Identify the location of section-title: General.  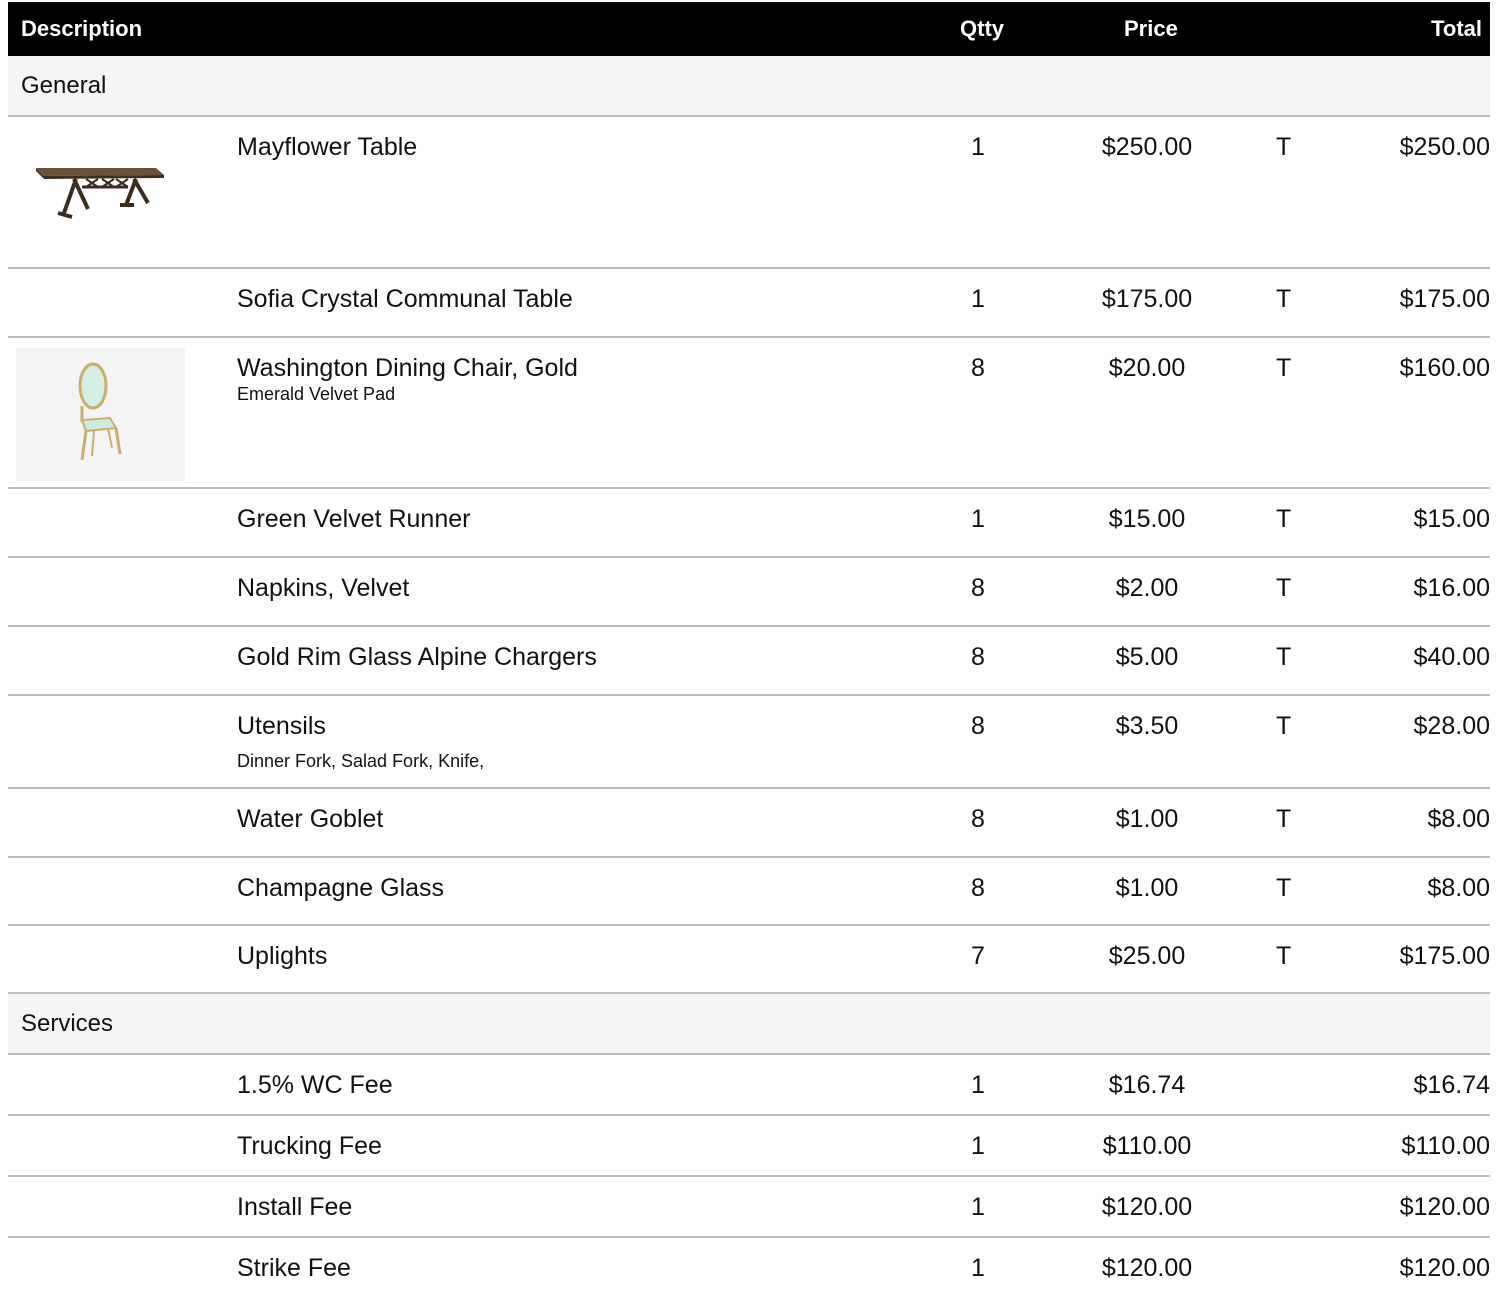
(64, 85).